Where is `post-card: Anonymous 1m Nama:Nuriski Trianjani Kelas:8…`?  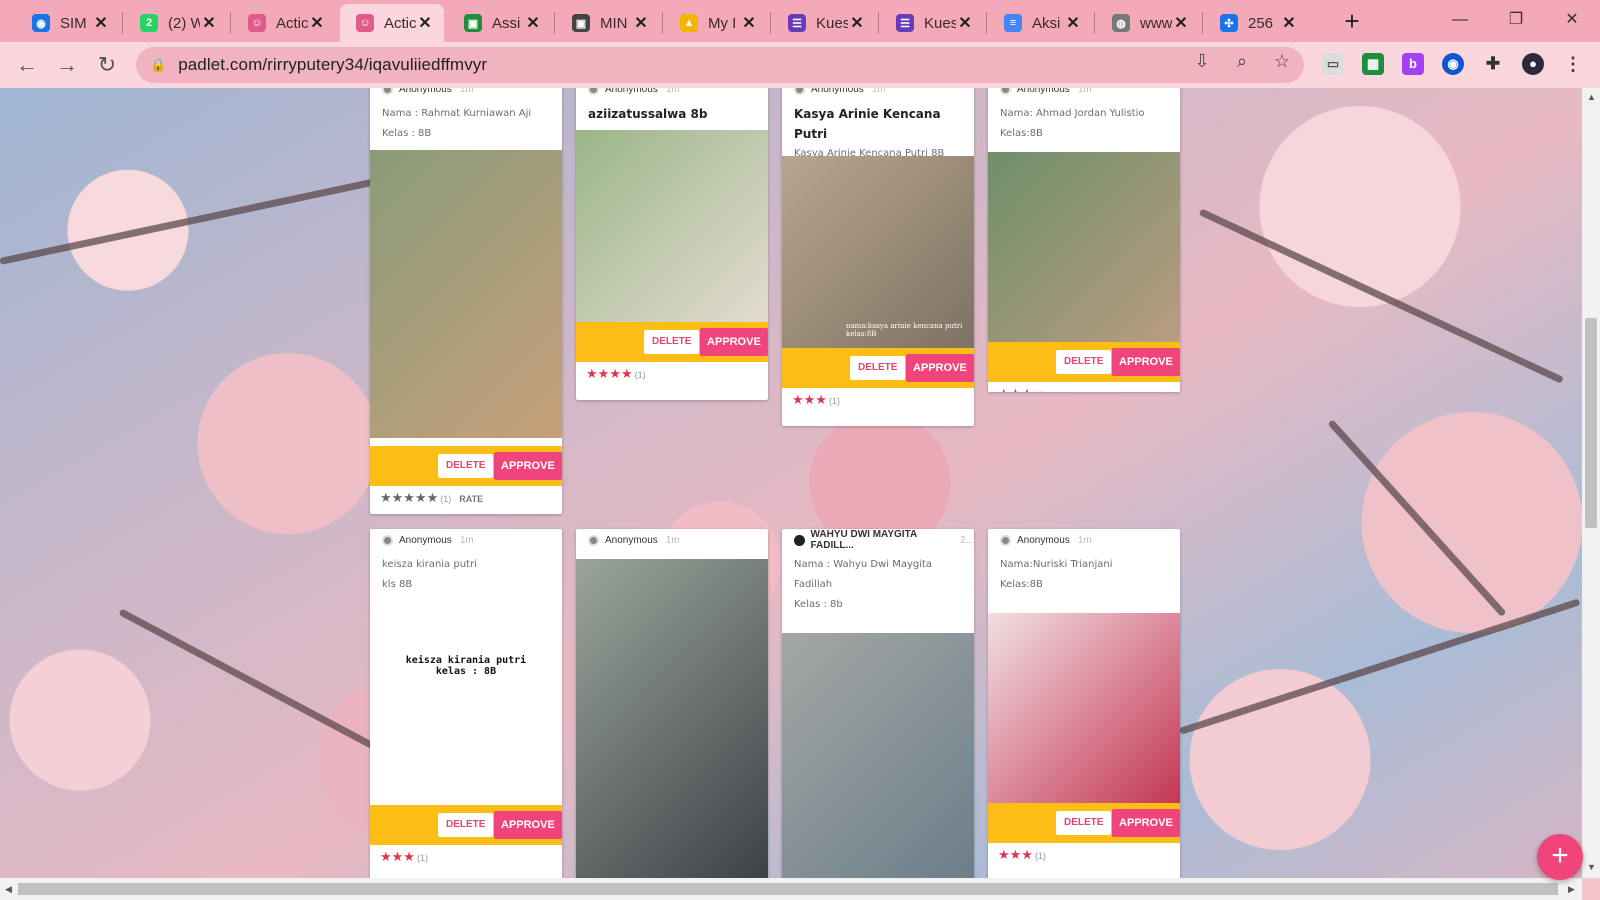 post-card: Anonymous 1m Nama:Nuriski Trianjani Kelas:8… is located at coordinates (1084, 703).